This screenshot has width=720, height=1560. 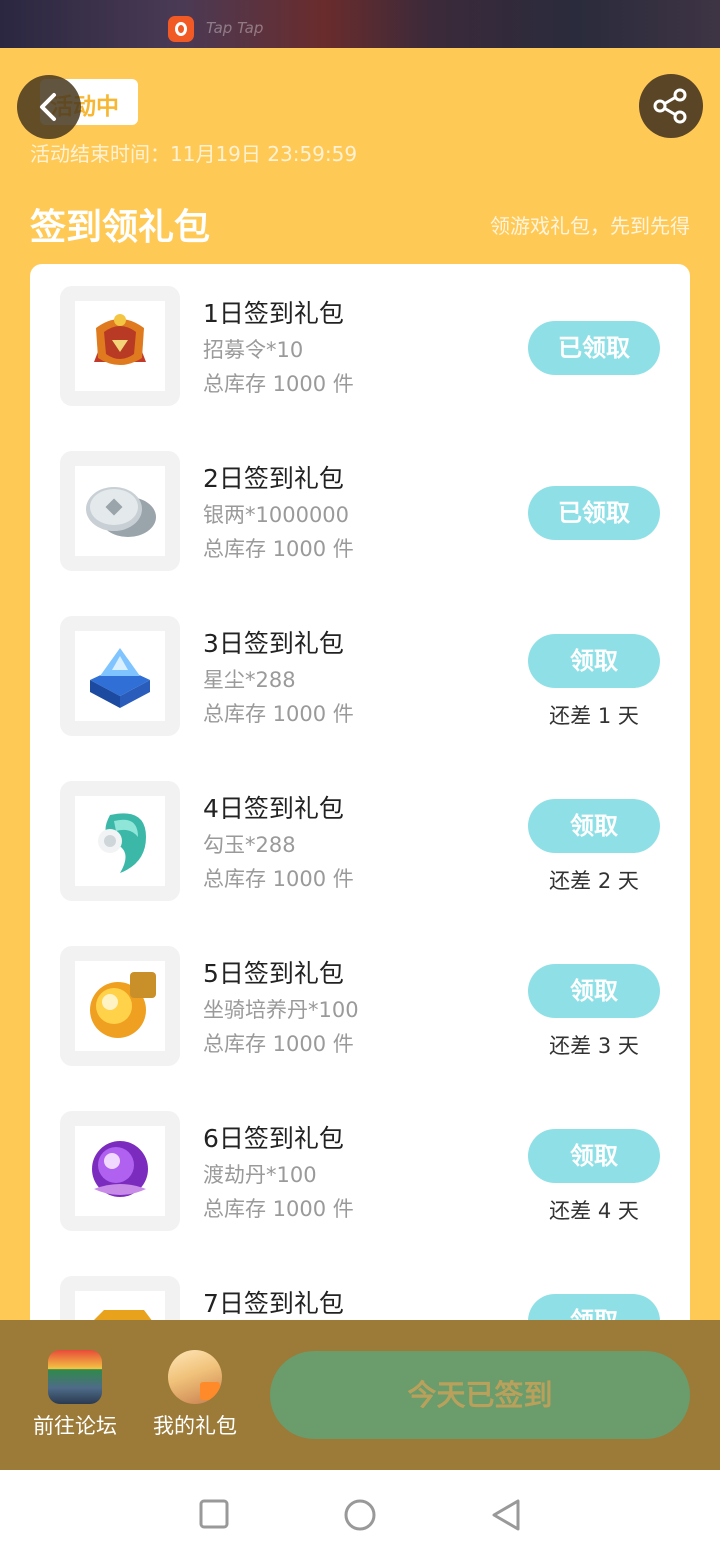 I want to click on forum-label: 前往论坛, so click(x=75, y=1426).